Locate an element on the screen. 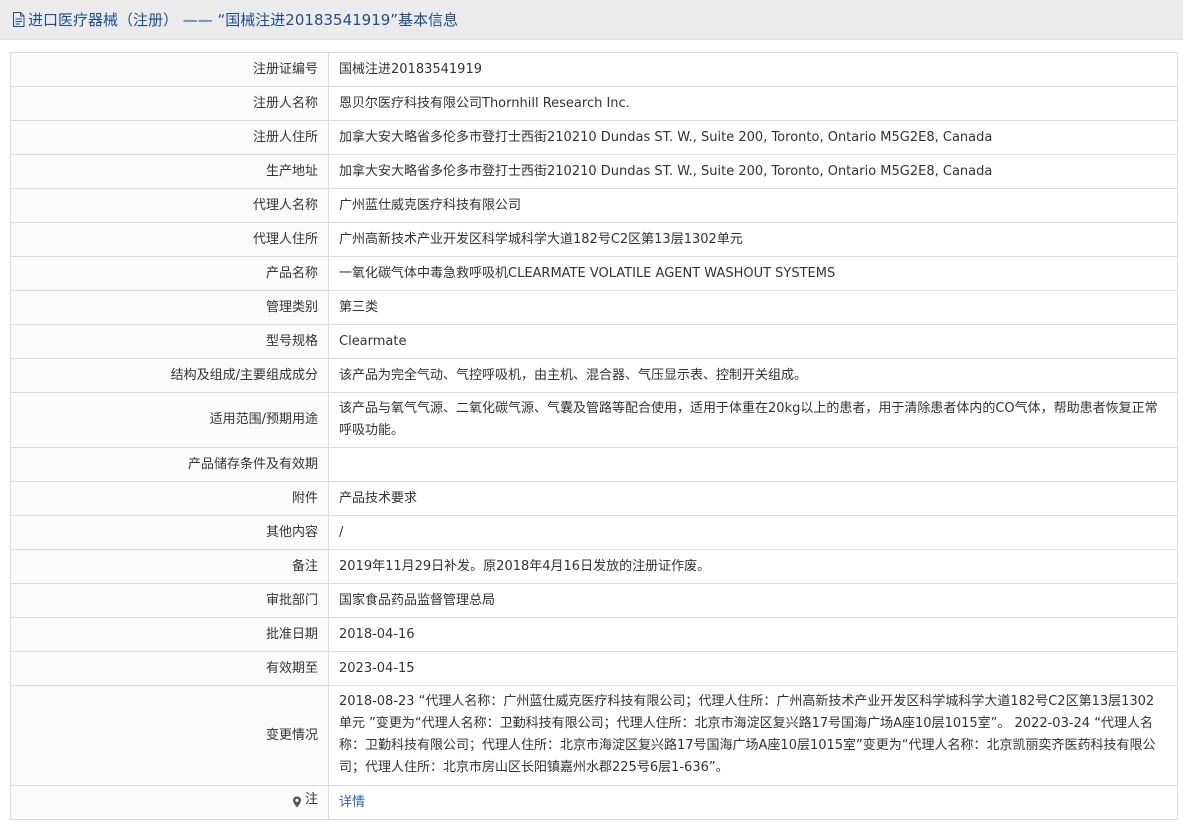 This screenshot has height=830, width=1183. row-label-registration-number: 注册证编号 is located at coordinates (169, 69).